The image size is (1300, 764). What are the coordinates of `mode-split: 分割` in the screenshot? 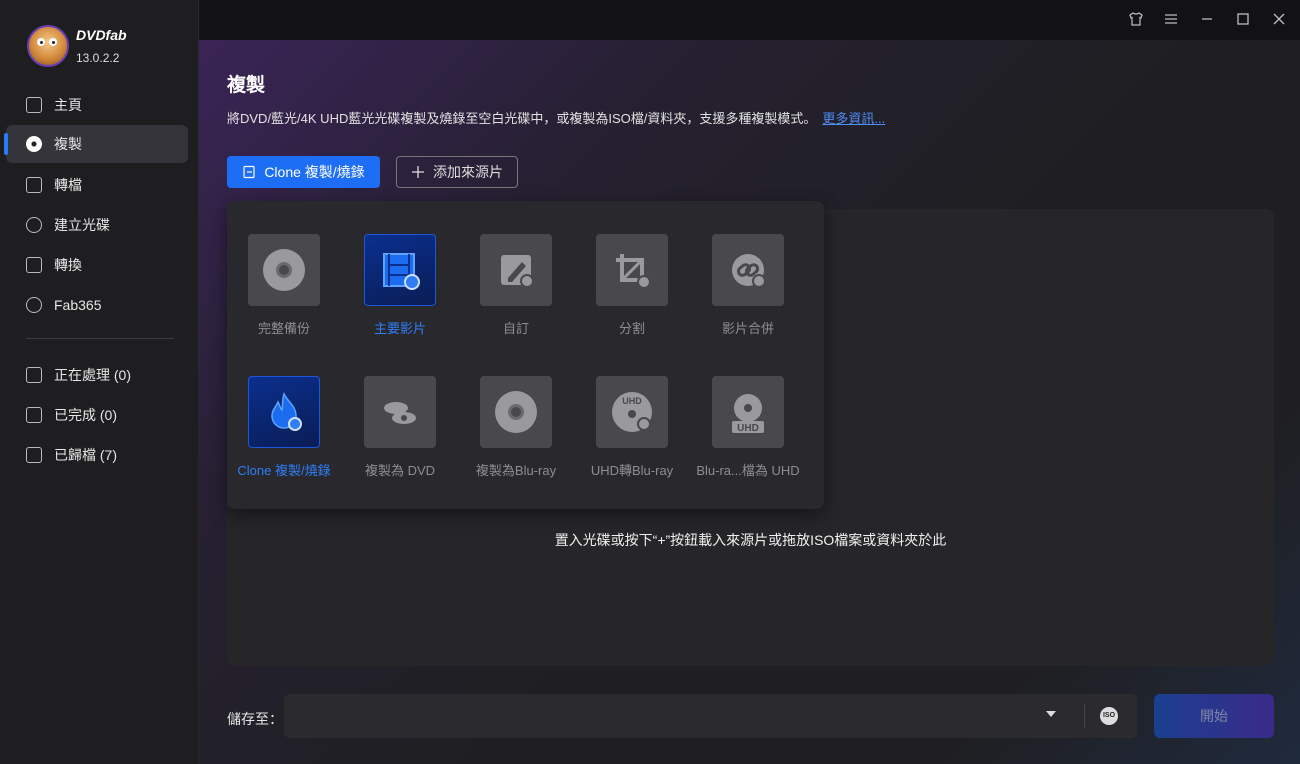 It's located at (632, 285).